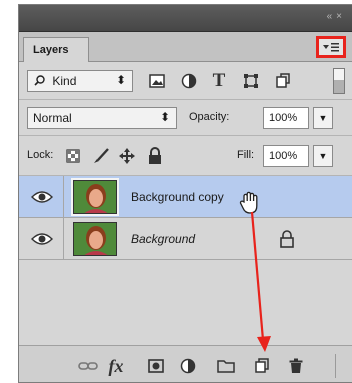  What do you see at coordinates (251, 81) in the screenshot?
I see `shape-filter-icon` at bounding box center [251, 81].